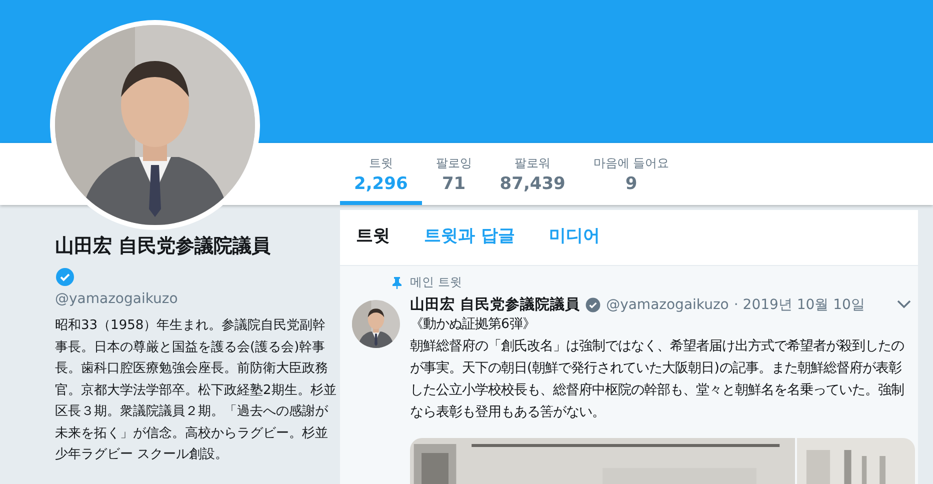 This screenshot has width=933, height=484. Describe the element at coordinates (657, 380) in the screenshot. I see `tweet-text: 朝鮮総督府の「創氏改名」は強制ではなく、希望者届け出方式で希望者が殺到したのが事実。天下の朝日(朝鮮で発行されていた大阪朝日)の記事。また朝鮮総督府が表彰した公立小学校校長も、総督府中枢院の幹部も、堂々と朝鮮名を名乗っていた。強制なら表彰も登用もある筈がない。` at that location.